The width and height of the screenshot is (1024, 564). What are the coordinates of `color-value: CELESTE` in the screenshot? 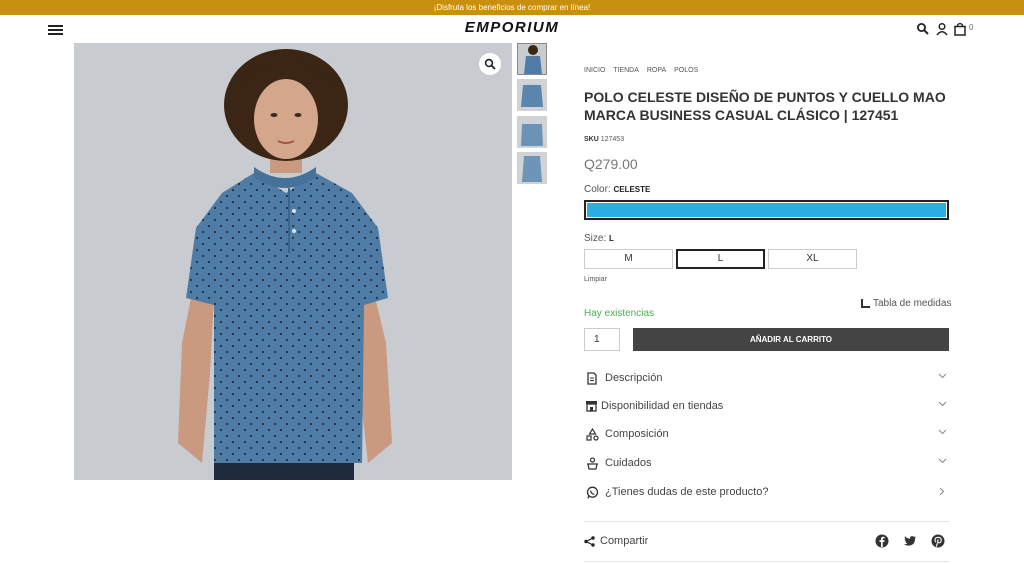 It's located at (632, 189).